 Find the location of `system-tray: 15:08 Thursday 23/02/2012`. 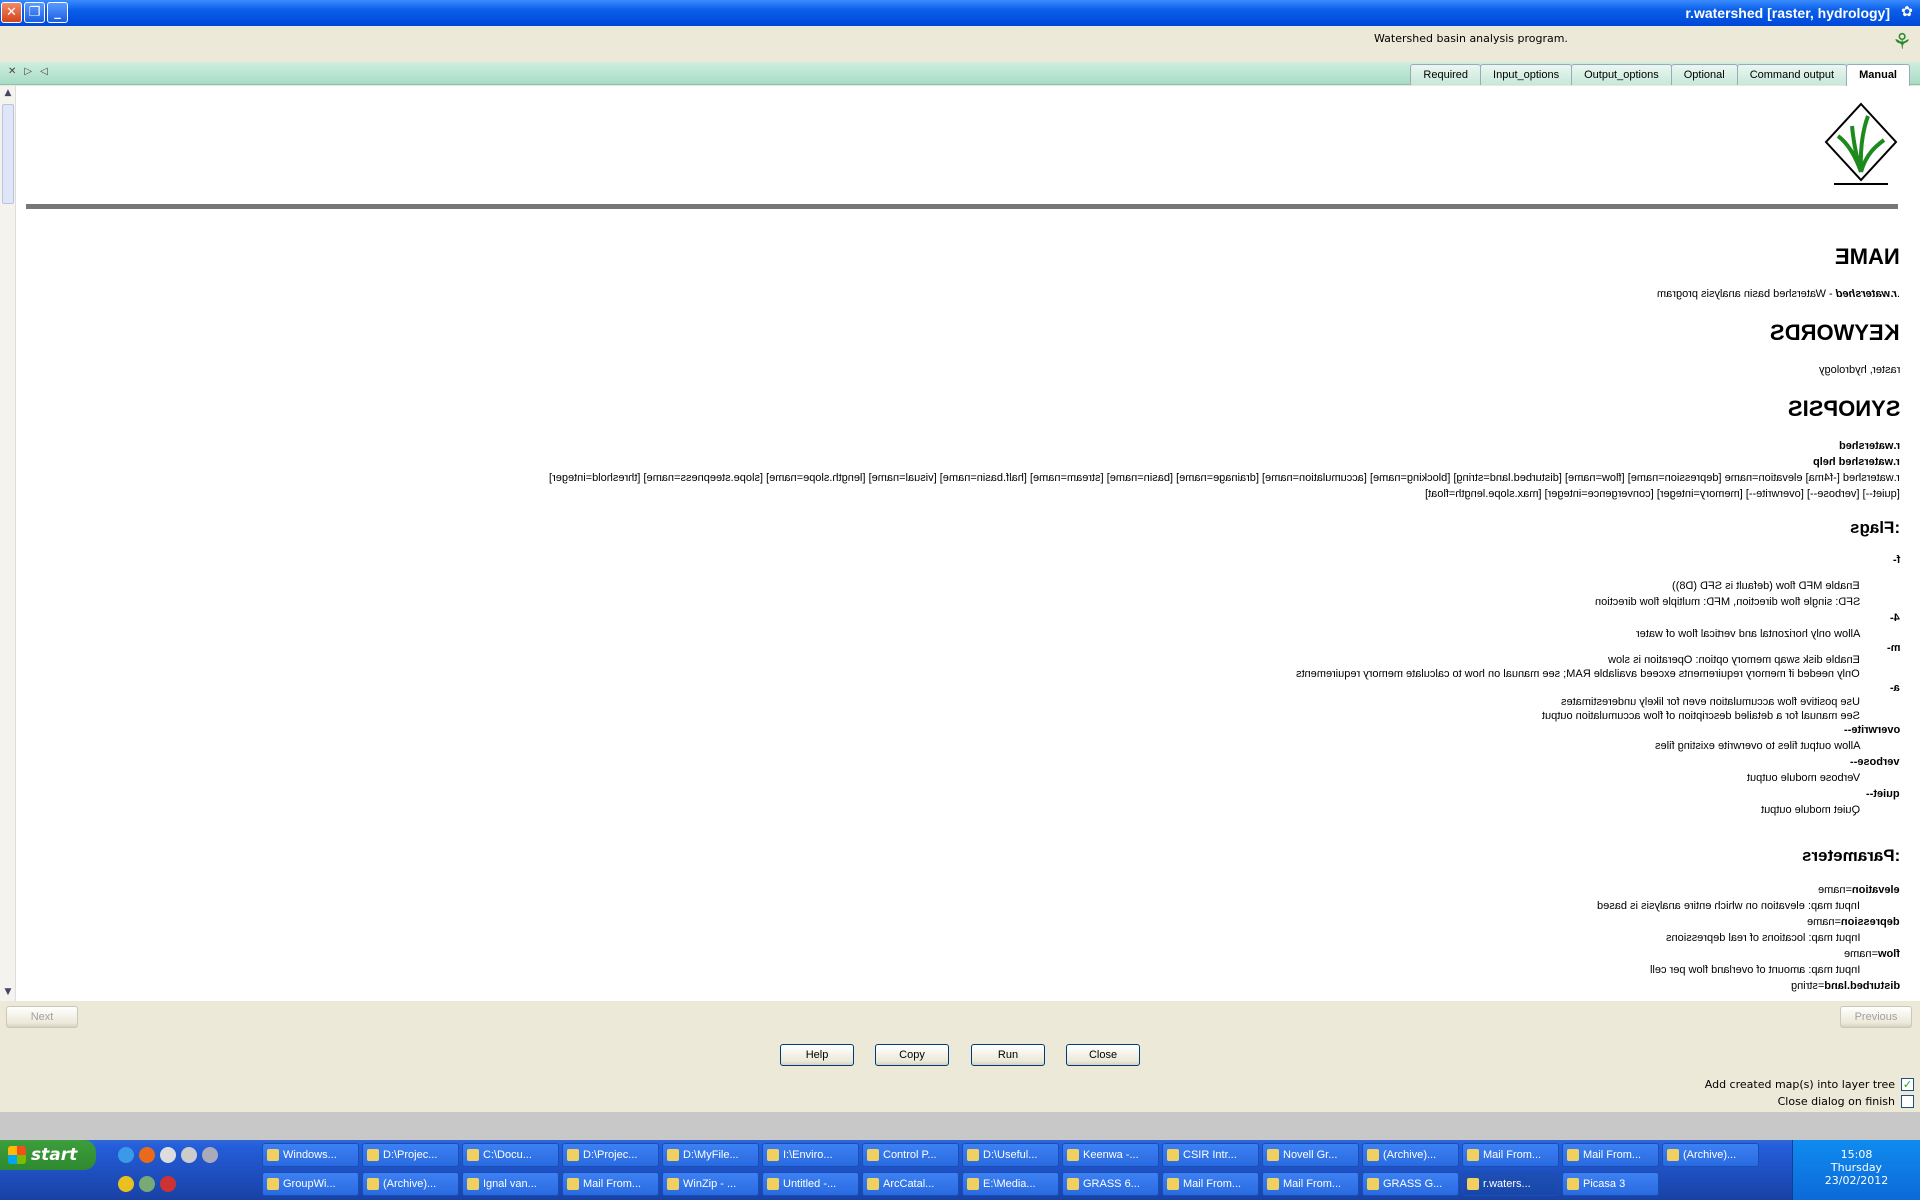

system-tray: 15:08 Thursday 23/02/2012 is located at coordinates (1856, 1170).